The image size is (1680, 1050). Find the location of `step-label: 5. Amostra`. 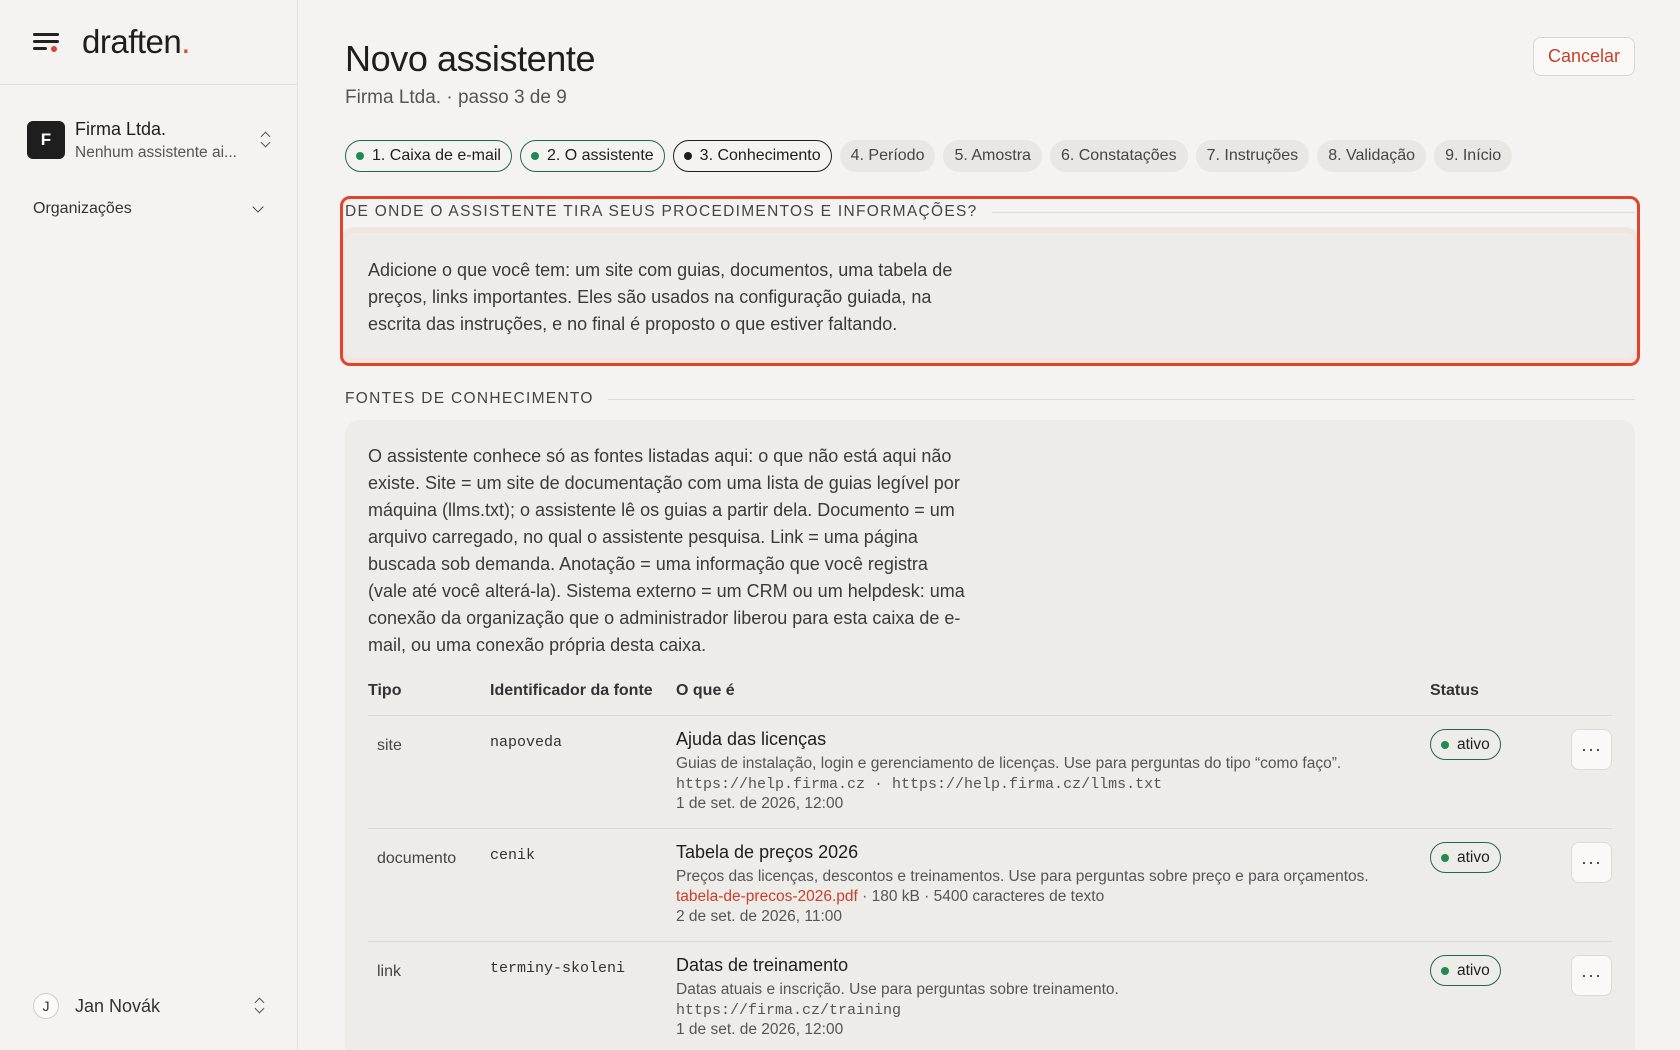

step-label: 5. Amostra is located at coordinates (992, 155).